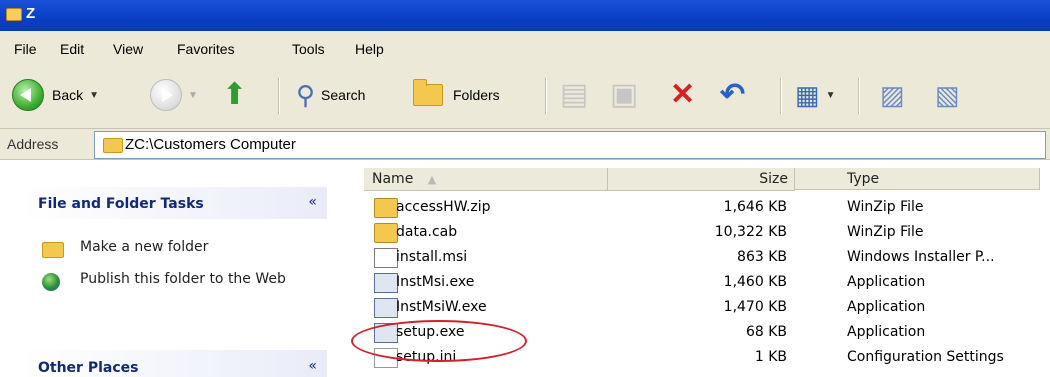 Image resolution: width=1050 pixels, height=377 pixels. What do you see at coordinates (386, 208) in the screenshot?
I see `zip-file-icon` at bounding box center [386, 208].